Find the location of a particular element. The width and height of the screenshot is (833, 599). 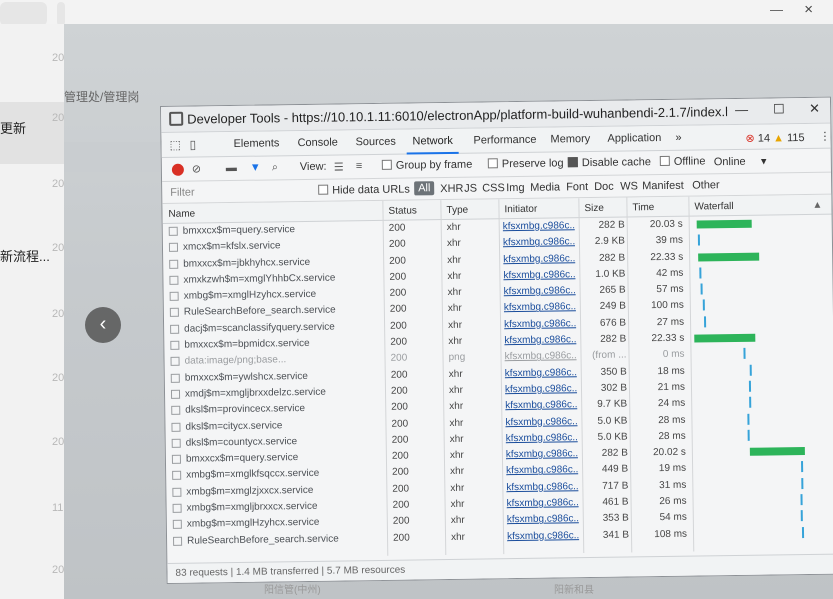

filter-funnel-icon: ▼ is located at coordinates (255, 168).